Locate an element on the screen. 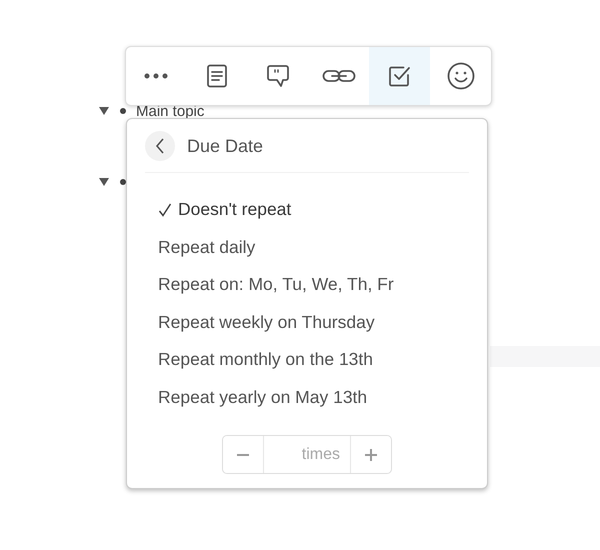 The image size is (600, 550). check-icon is located at coordinates (165, 209).